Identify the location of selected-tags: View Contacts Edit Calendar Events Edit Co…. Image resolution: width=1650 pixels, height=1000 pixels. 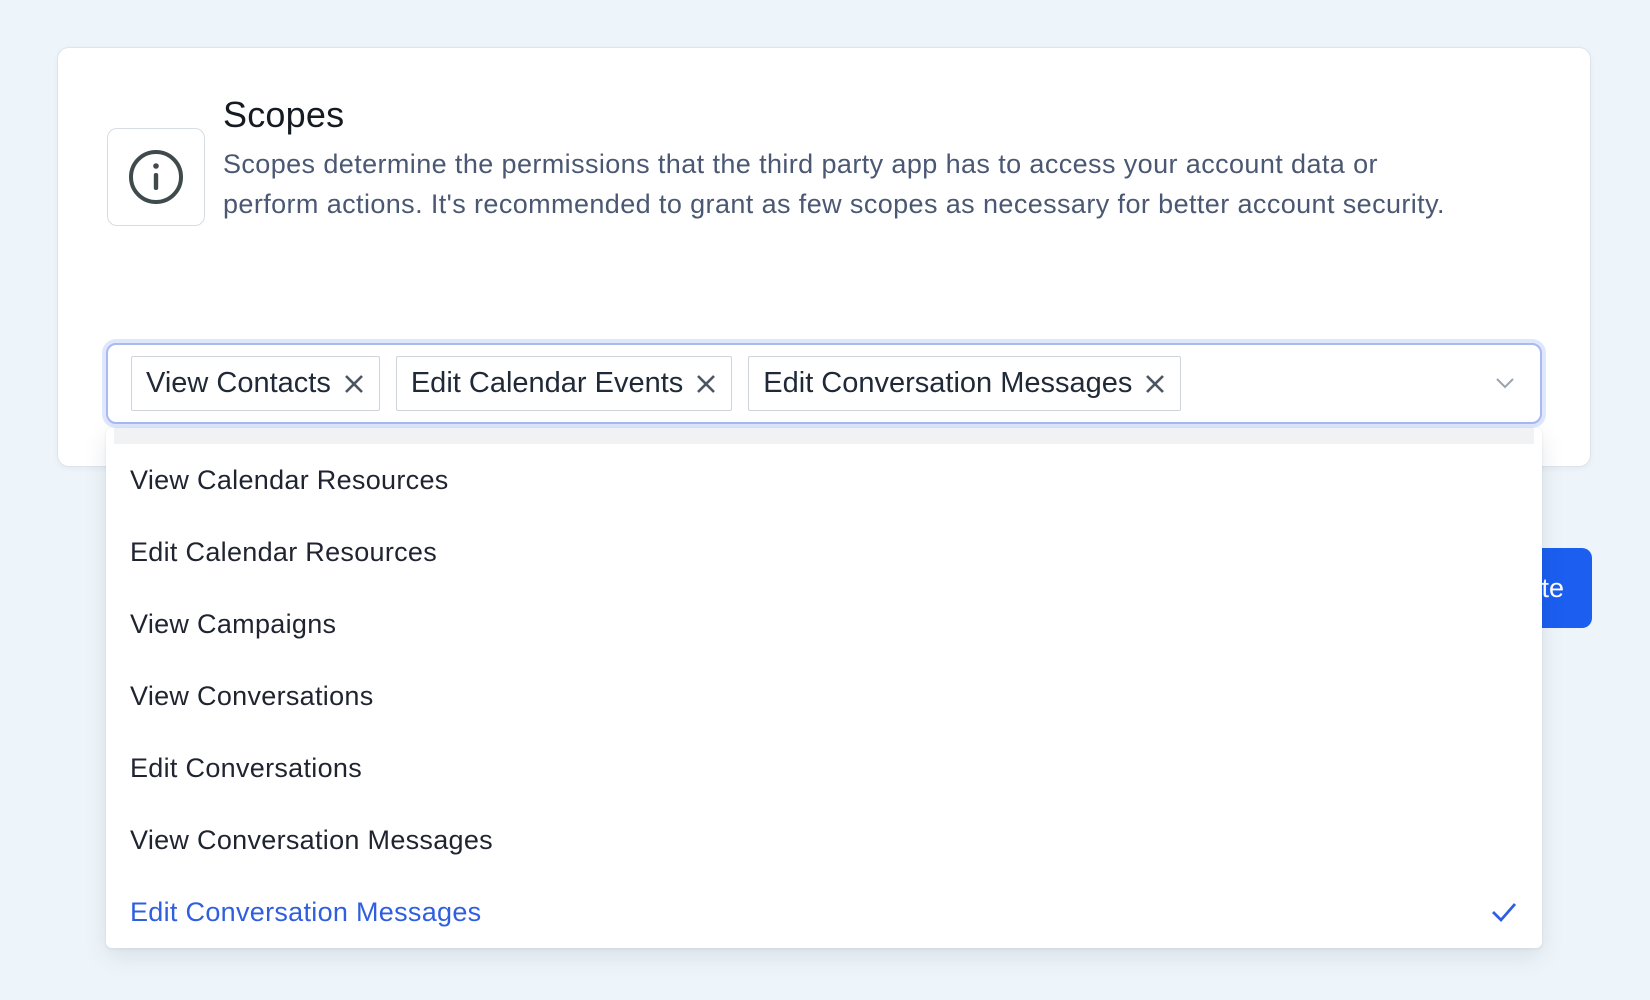
(664, 383).